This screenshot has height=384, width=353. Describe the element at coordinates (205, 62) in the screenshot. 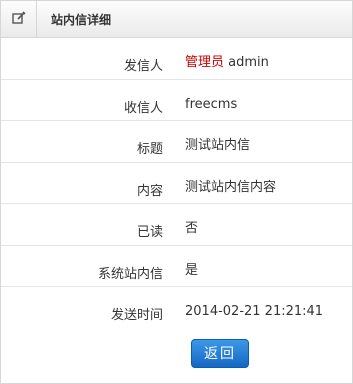

I see `sender-role: 管理员` at that location.